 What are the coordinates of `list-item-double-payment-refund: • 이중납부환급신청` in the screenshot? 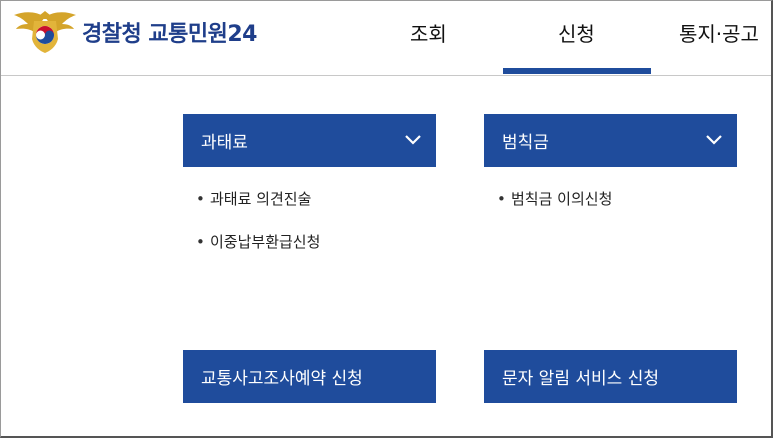 It's located at (258, 242).